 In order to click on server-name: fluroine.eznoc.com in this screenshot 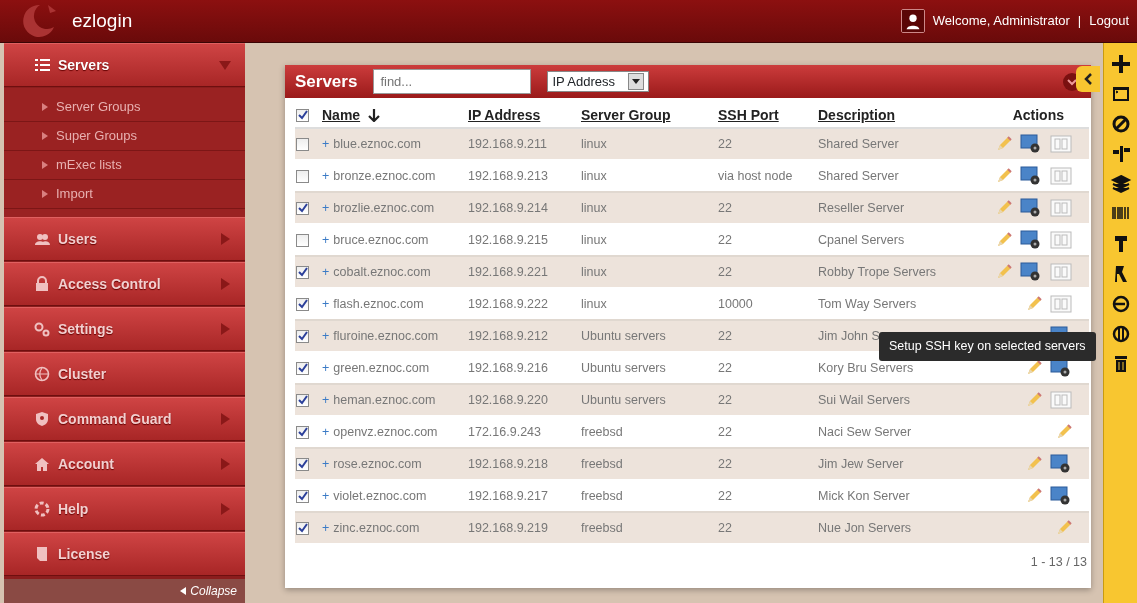, I will do `click(386, 336)`.